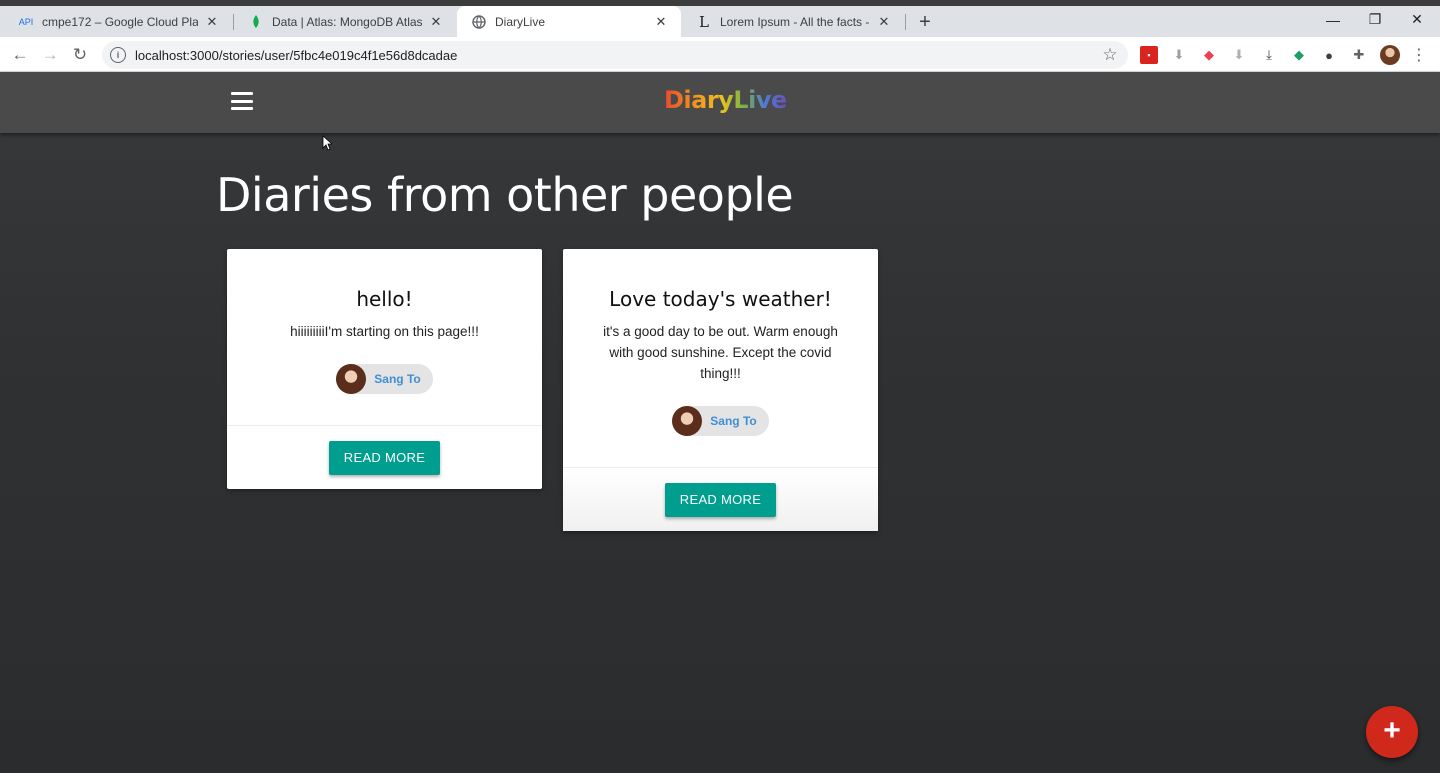  What do you see at coordinates (242, 101) in the screenshot?
I see `hamburger-menu-icon` at bounding box center [242, 101].